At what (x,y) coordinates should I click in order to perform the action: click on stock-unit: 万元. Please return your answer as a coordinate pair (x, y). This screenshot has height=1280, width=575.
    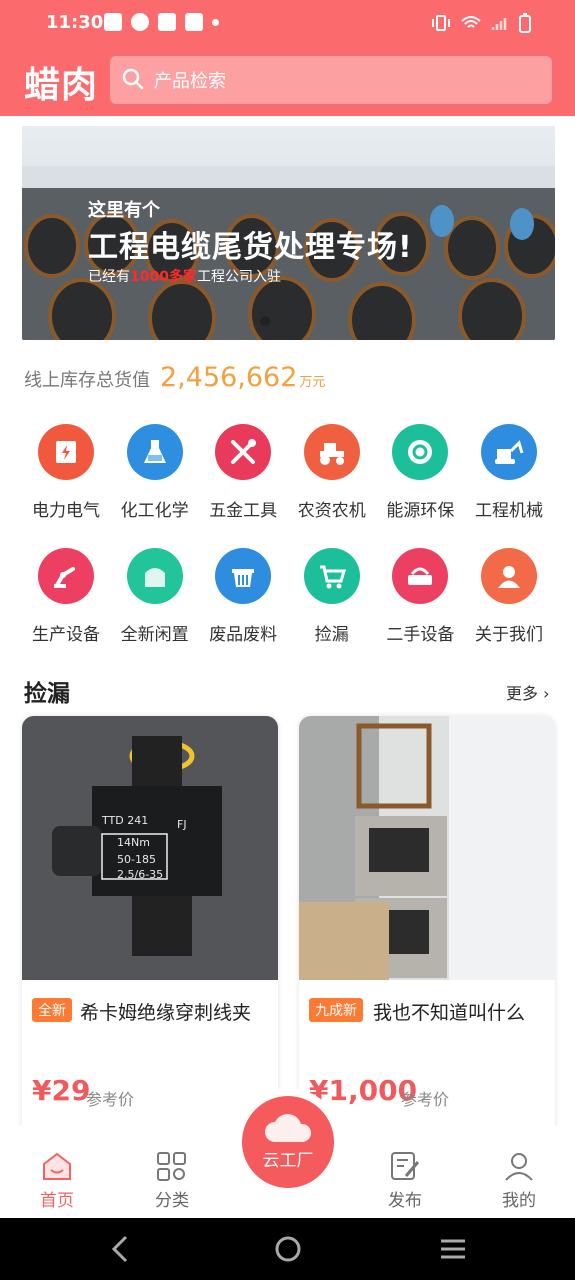
    Looking at the image, I should click on (312, 382).